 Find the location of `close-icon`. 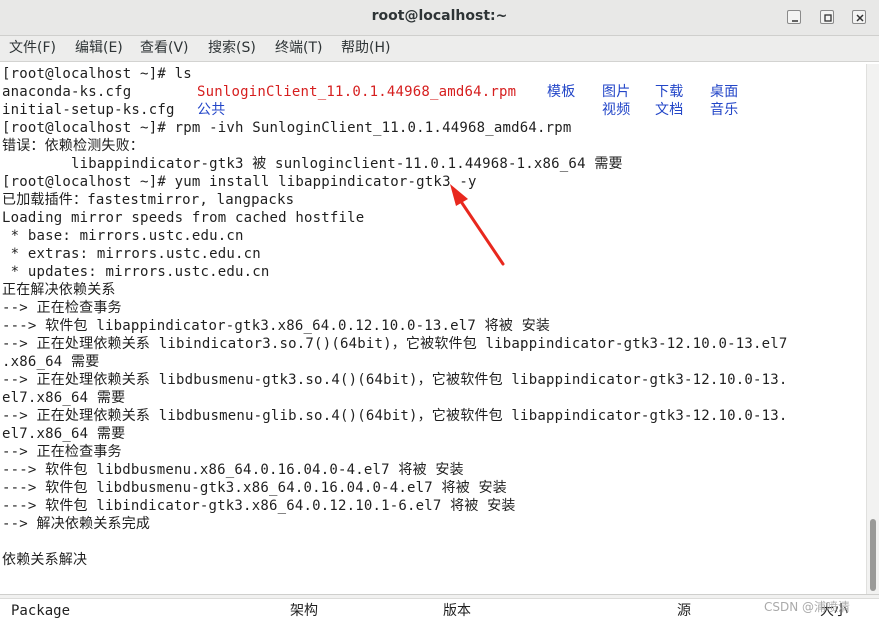

close-icon is located at coordinates (860, 18).